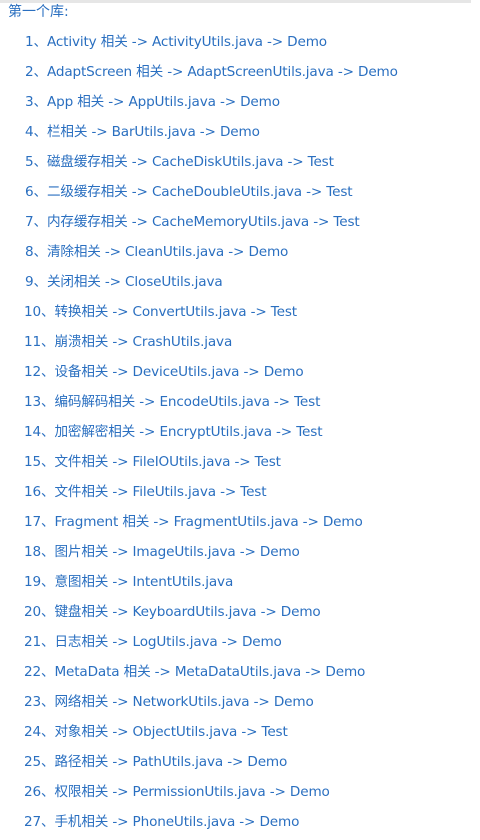  Describe the element at coordinates (199, 555) in the screenshot. I see `list-item: 18、图片相关 -> ImageUtils.java -> Demo` at that location.